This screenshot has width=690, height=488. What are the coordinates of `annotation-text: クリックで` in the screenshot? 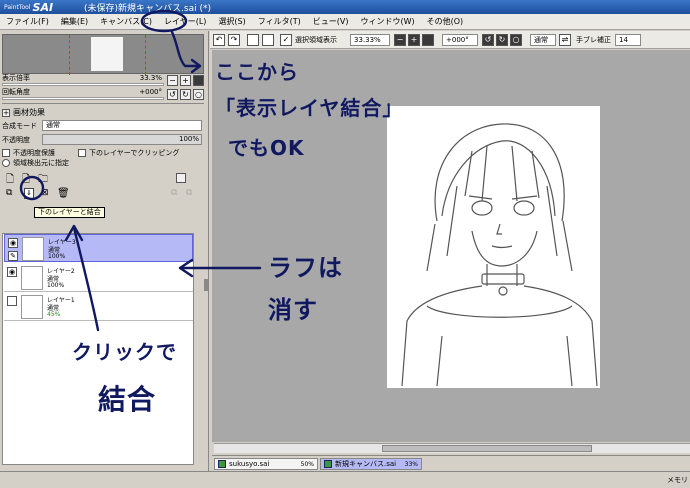 It's located at (124, 352).